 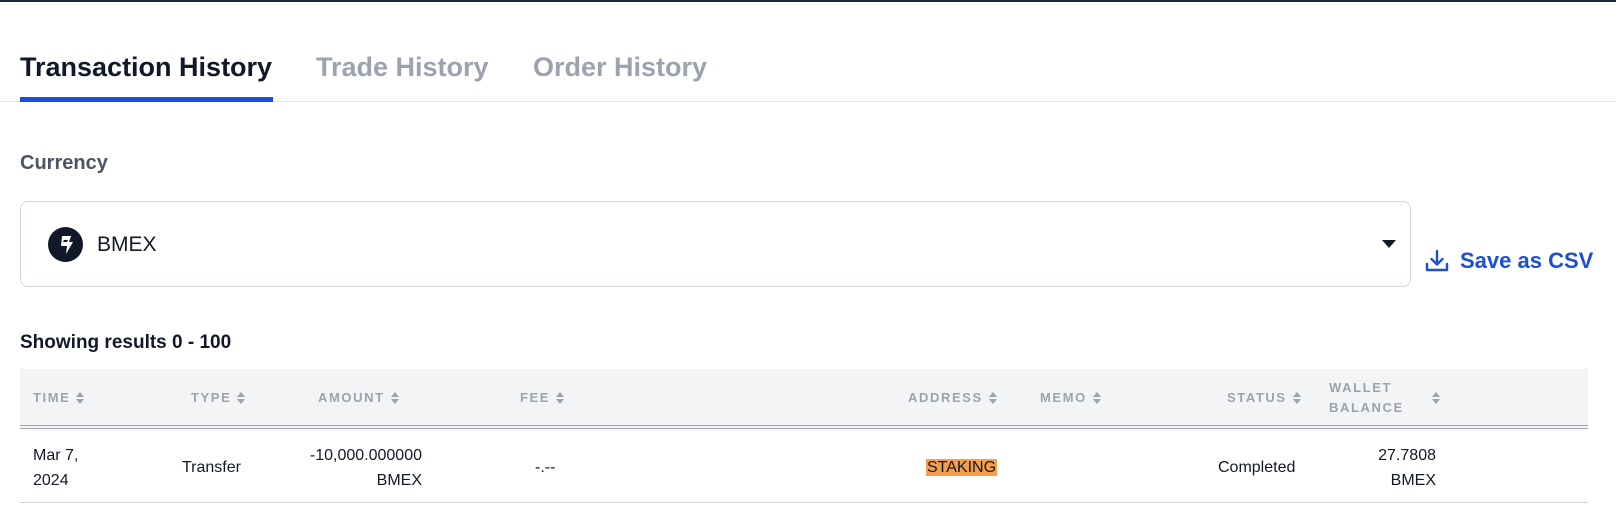 What do you see at coordinates (952, 397) in the screenshot?
I see `column-header-address: ADDRESS` at bounding box center [952, 397].